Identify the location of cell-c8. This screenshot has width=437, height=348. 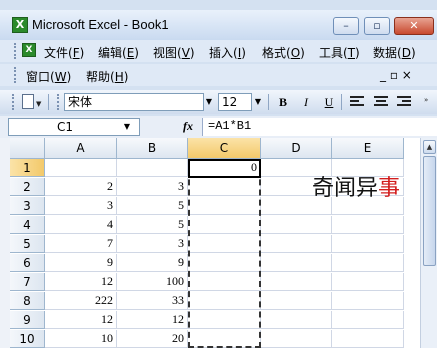
(224, 301).